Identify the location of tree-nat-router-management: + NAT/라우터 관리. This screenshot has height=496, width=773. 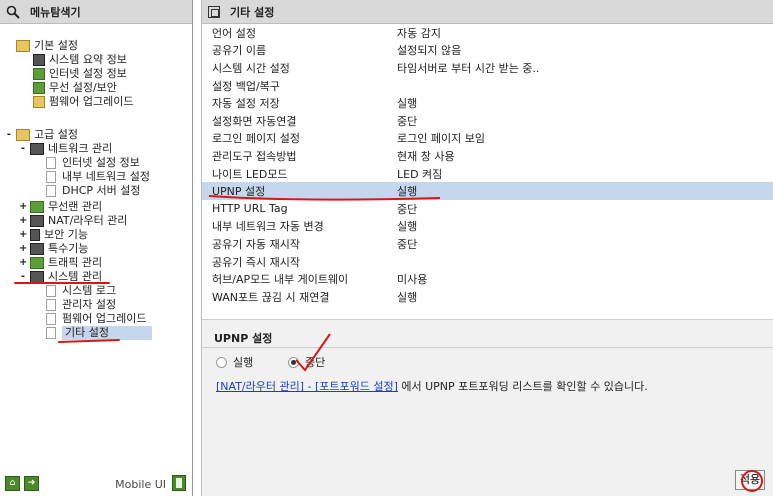
(73, 221).